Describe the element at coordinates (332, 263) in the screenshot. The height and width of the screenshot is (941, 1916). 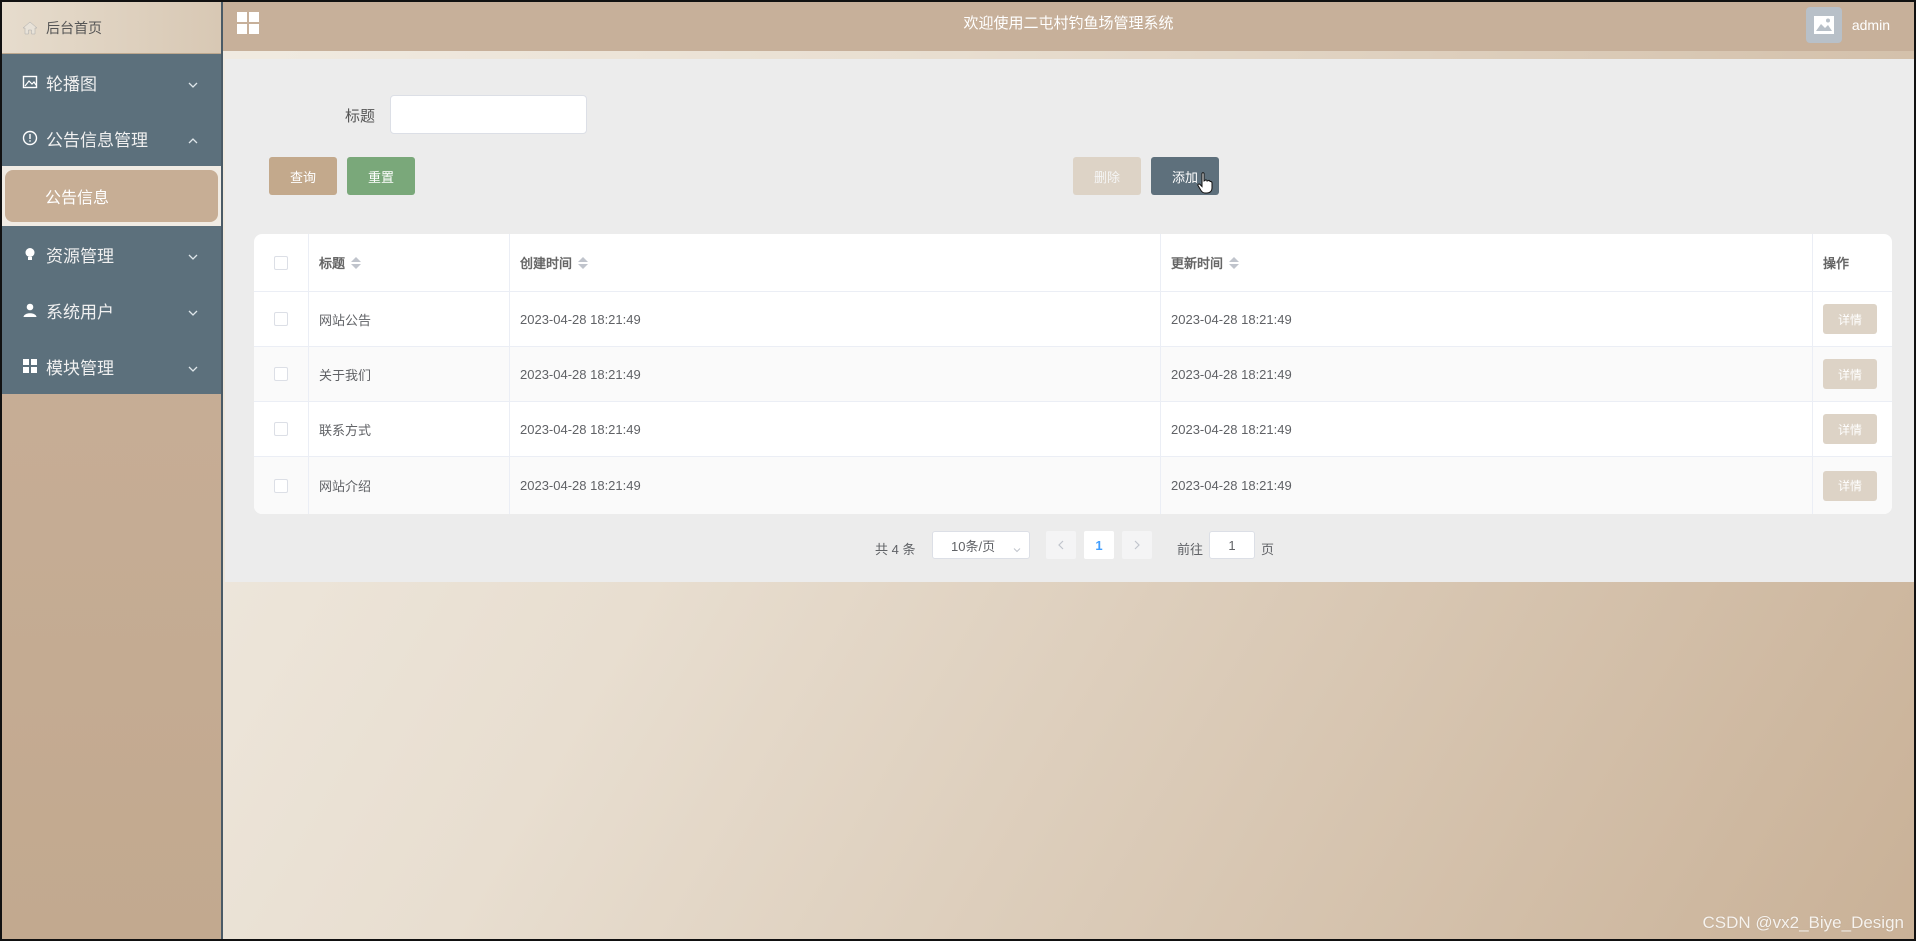
I see `column-header-label: 标题` at that location.